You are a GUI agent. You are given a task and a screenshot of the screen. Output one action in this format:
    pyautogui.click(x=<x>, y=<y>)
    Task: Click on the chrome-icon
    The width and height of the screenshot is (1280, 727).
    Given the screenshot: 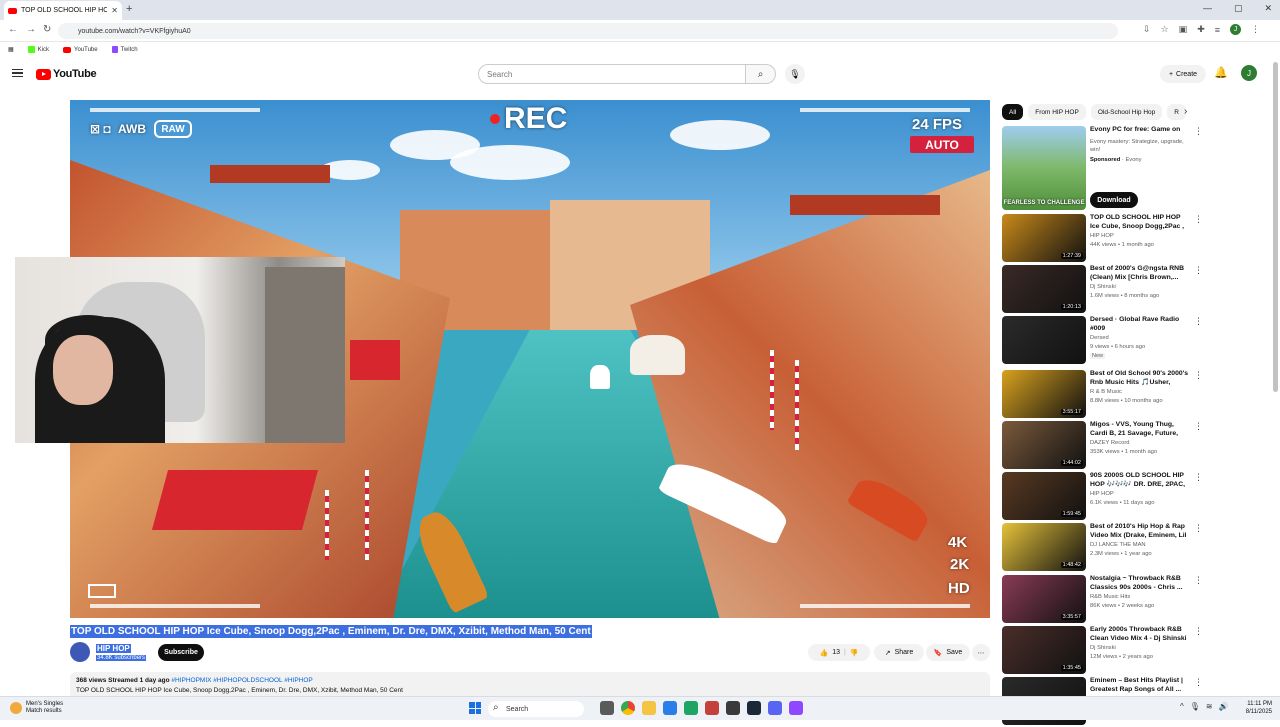 What is the action you would take?
    pyautogui.click(x=628, y=708)
    